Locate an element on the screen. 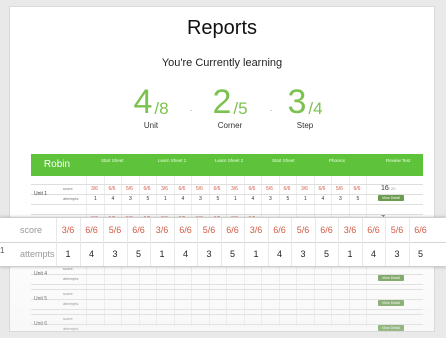  step-progress: 3/4 Step is located at coordinates (305, 107).